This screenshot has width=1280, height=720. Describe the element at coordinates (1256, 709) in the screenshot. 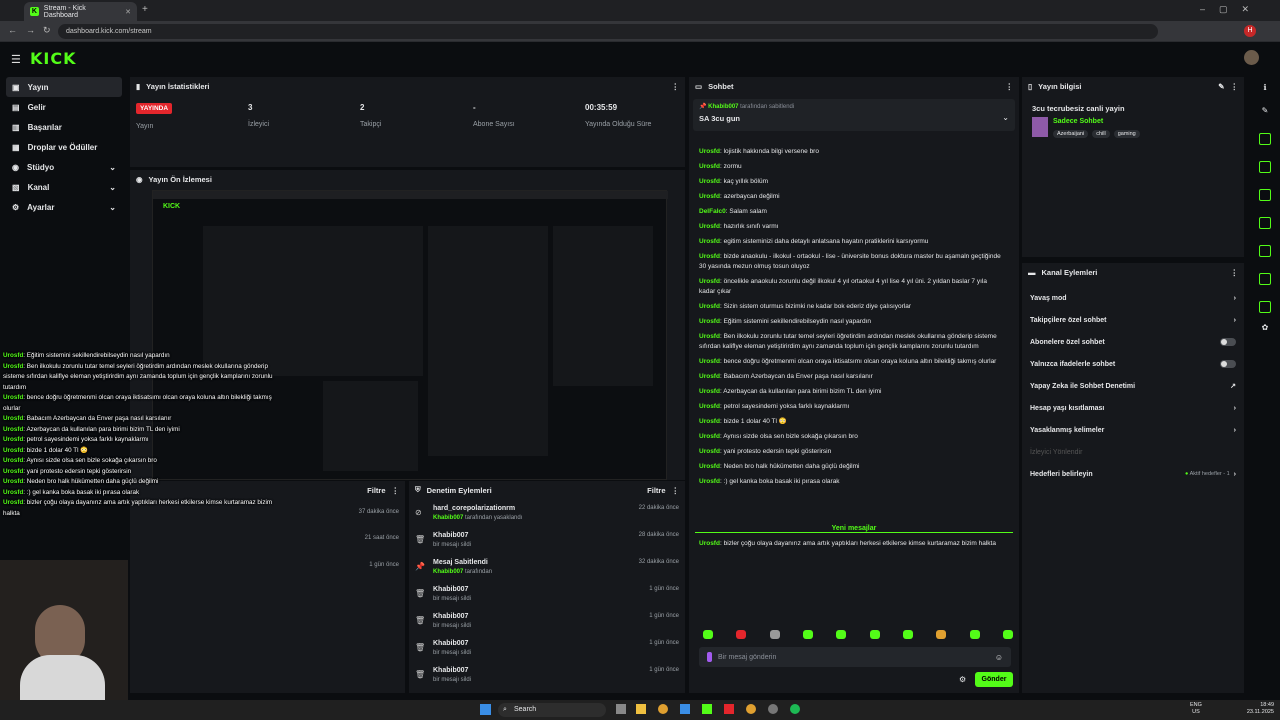

I see `clock: 18:49 23.11.2025` at that location.